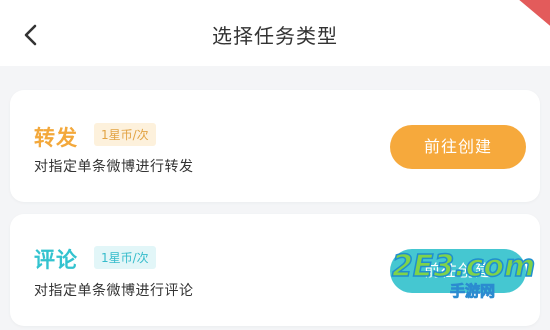 Image resolution: width=550 pixels, height=330 pixels. I want to click on task-name: 转发, so click(56, 138).